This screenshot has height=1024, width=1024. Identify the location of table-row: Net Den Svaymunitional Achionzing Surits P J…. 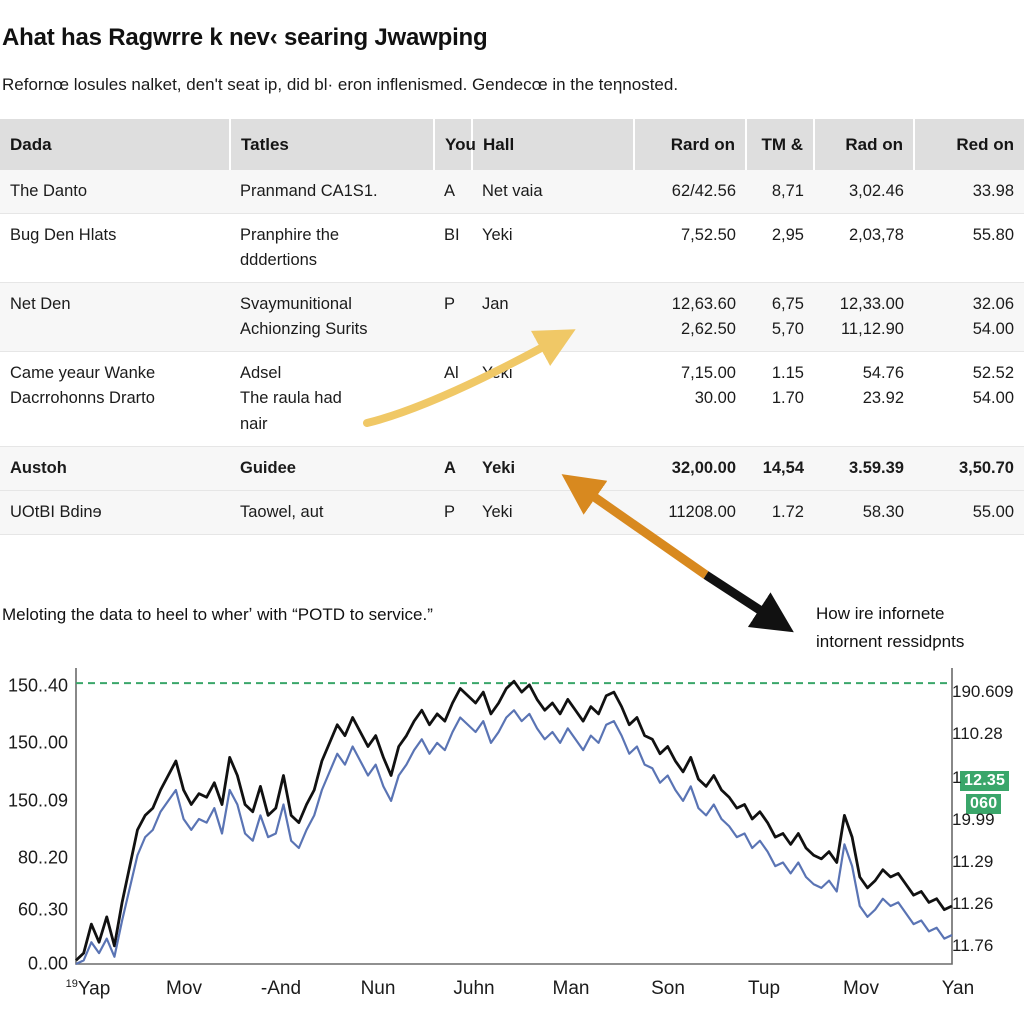
(512, 317).